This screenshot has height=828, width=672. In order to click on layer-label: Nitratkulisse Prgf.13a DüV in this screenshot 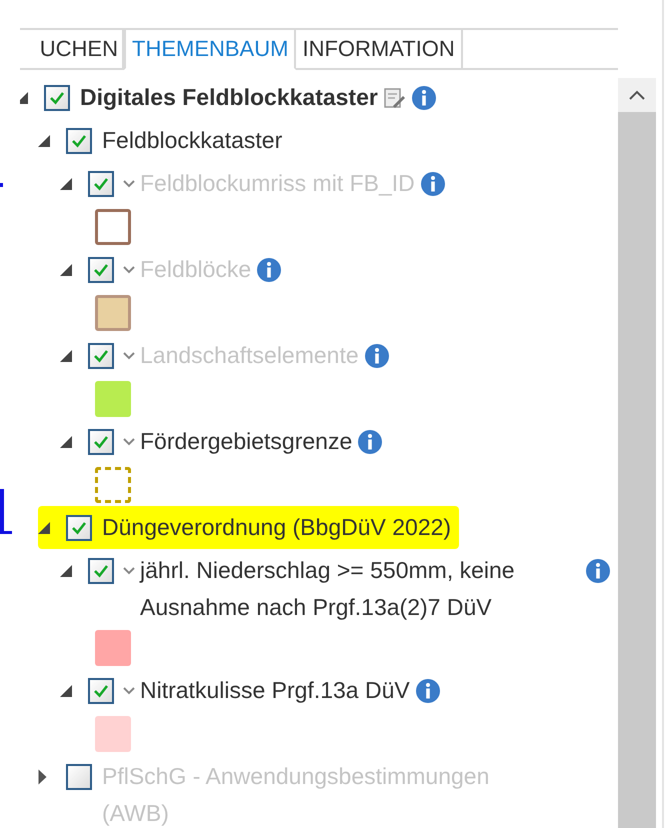, I will do `click(275, 690)`.